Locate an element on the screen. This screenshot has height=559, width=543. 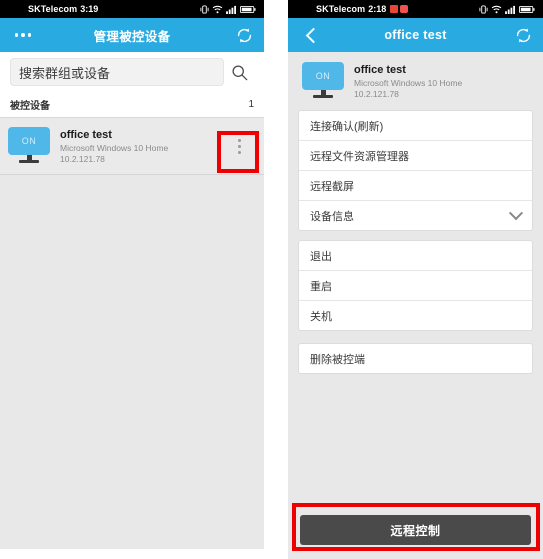
menu-item-label: 删除被控端 is located at coordinates (337, 359).